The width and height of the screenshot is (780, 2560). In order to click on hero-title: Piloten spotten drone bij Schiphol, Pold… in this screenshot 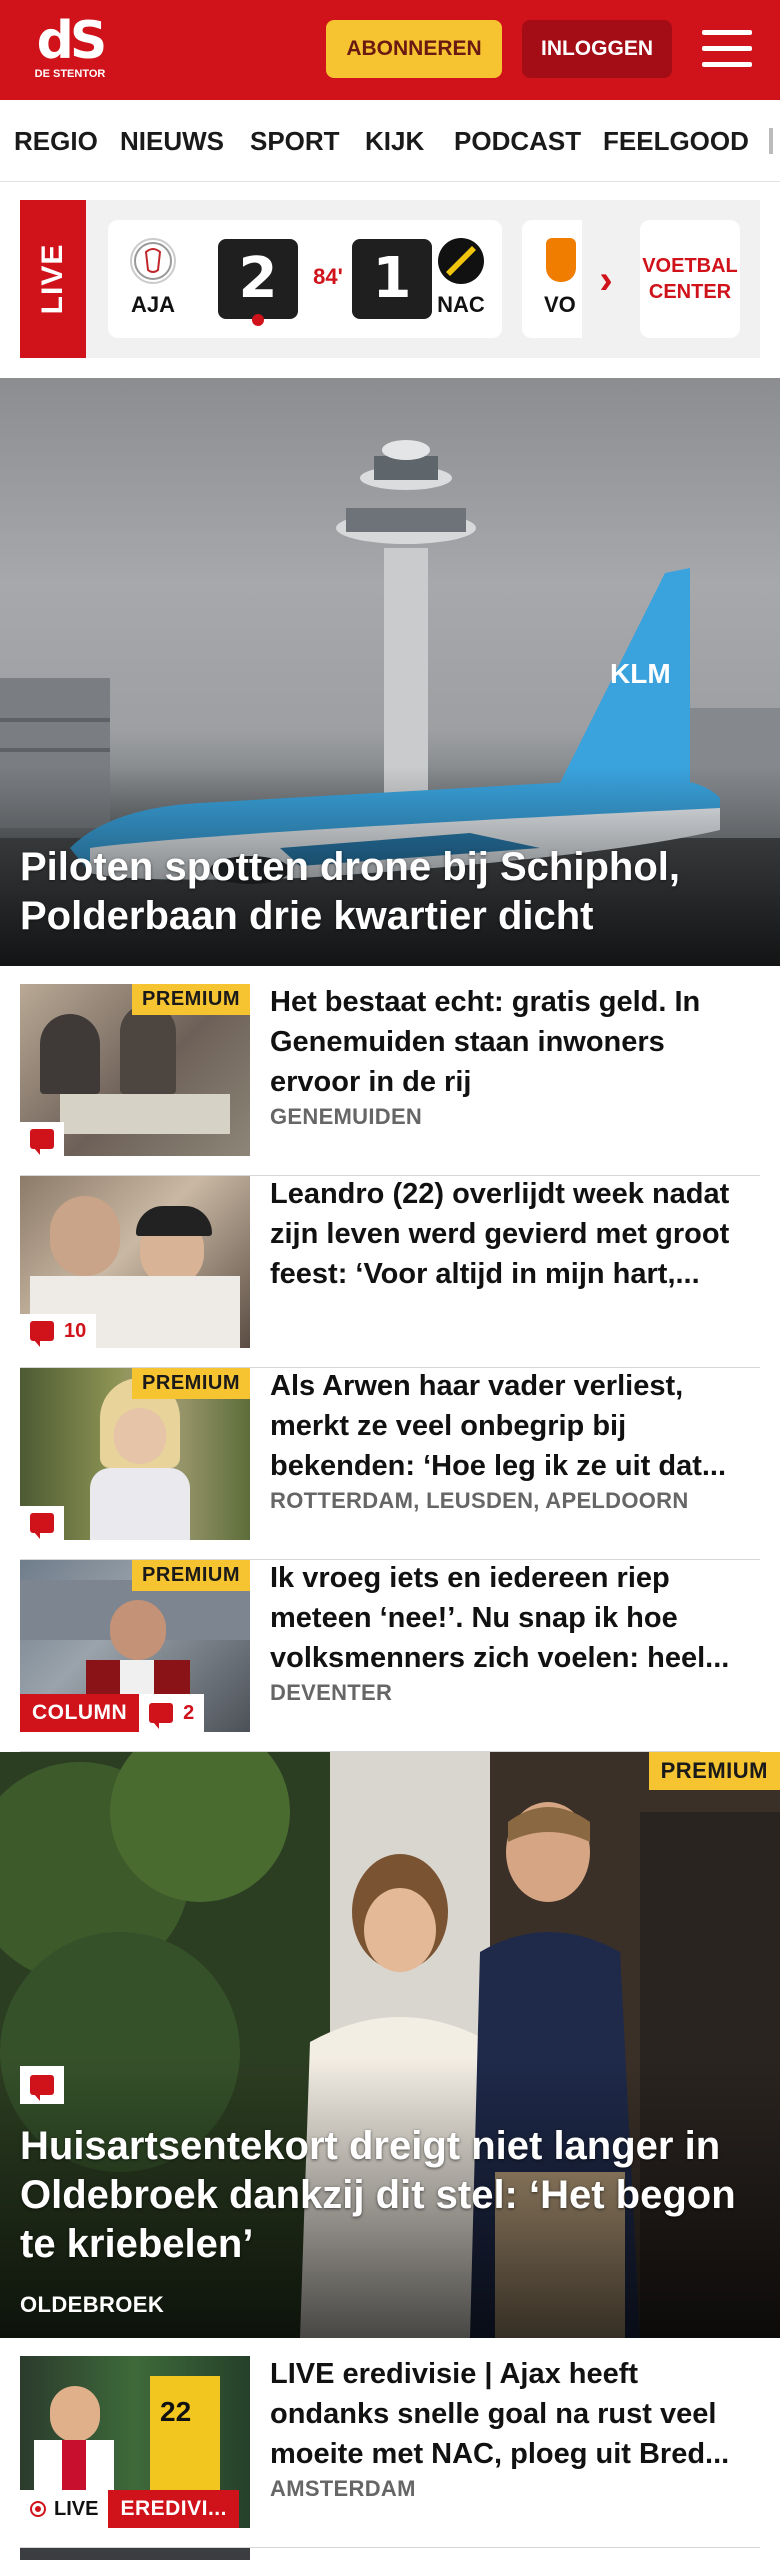, I will do `click(390, 892)`.